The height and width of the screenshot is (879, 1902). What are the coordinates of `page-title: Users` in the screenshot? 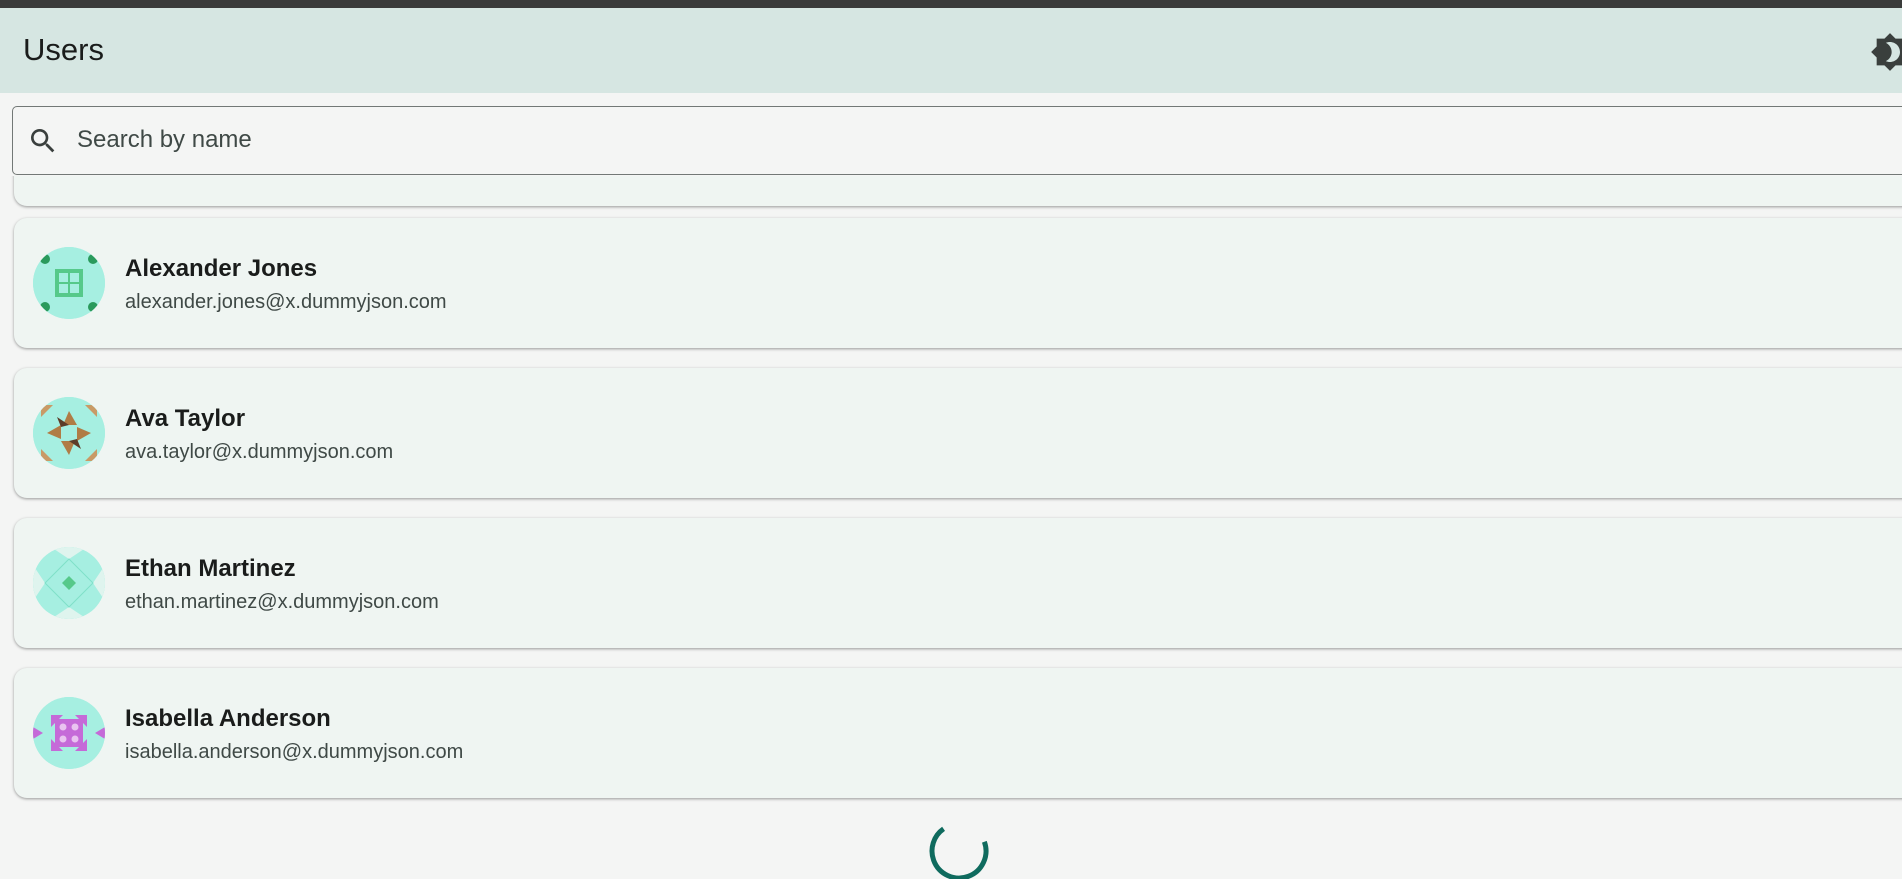 It's located at (63, 49).